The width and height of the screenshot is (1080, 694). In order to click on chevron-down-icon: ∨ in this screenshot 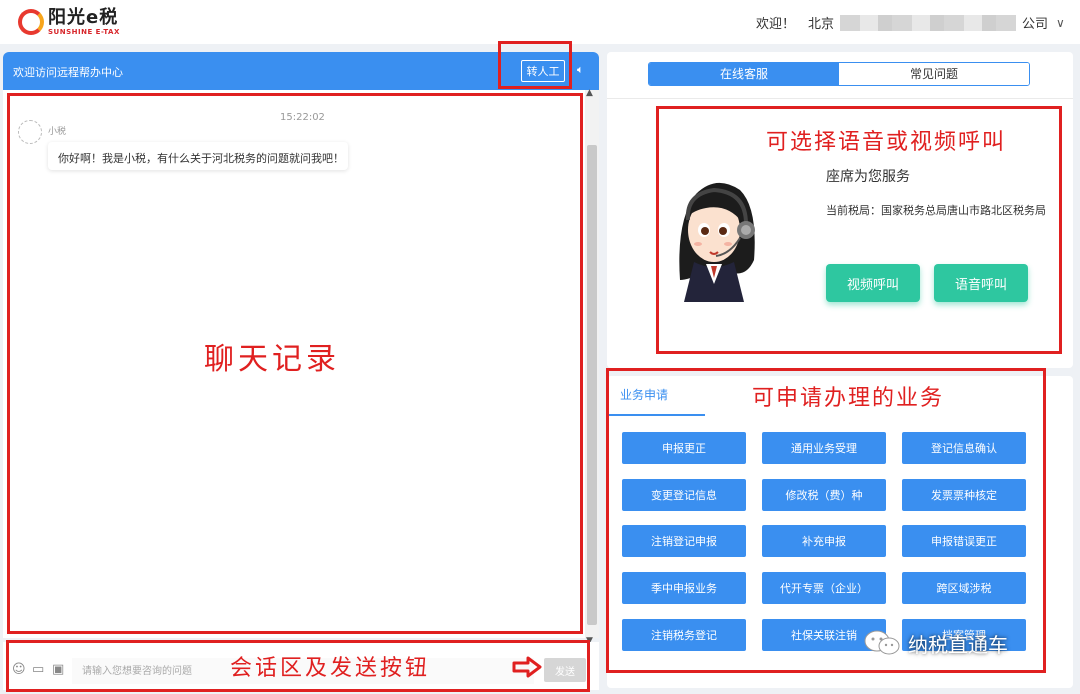, I will do `click(1060, 22)`.